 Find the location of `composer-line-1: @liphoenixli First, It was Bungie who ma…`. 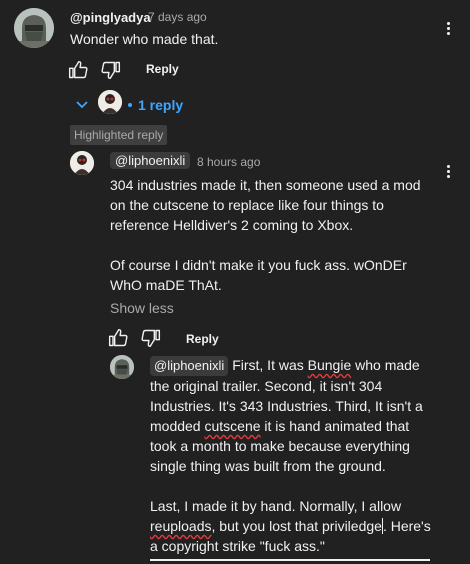

composer-line-1: @liphoenixli First, It was Bungie who ma… is located at coordinates (295, 365).